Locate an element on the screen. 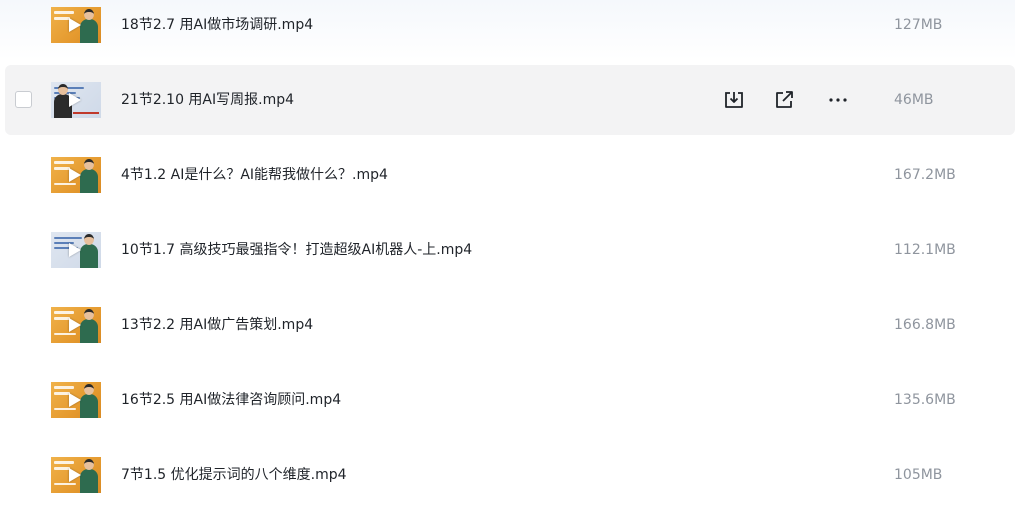  file-size: 105MB is located at coordinates (918, 475).